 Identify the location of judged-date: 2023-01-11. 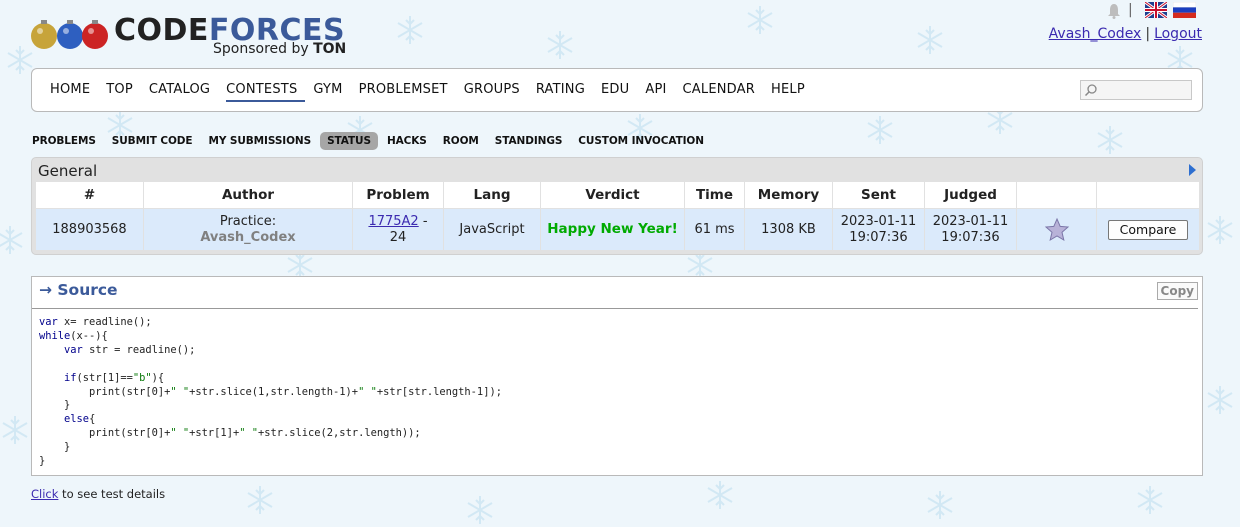
(970, 221).